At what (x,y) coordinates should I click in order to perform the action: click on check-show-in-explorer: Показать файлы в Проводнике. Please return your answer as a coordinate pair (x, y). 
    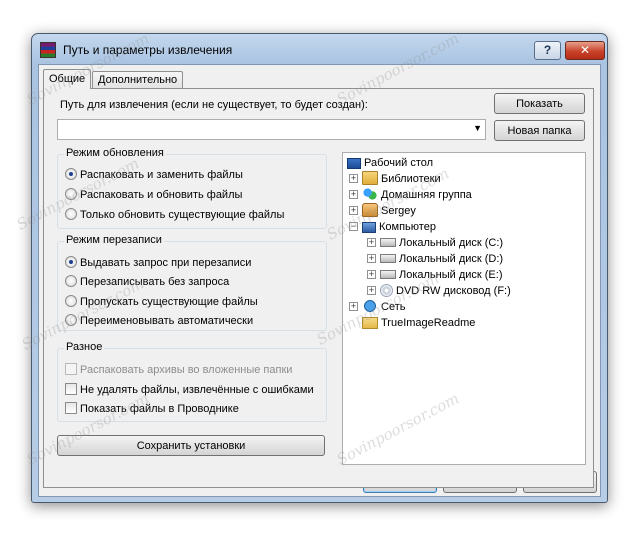
    Looking at the image, I should click on (152, 408).